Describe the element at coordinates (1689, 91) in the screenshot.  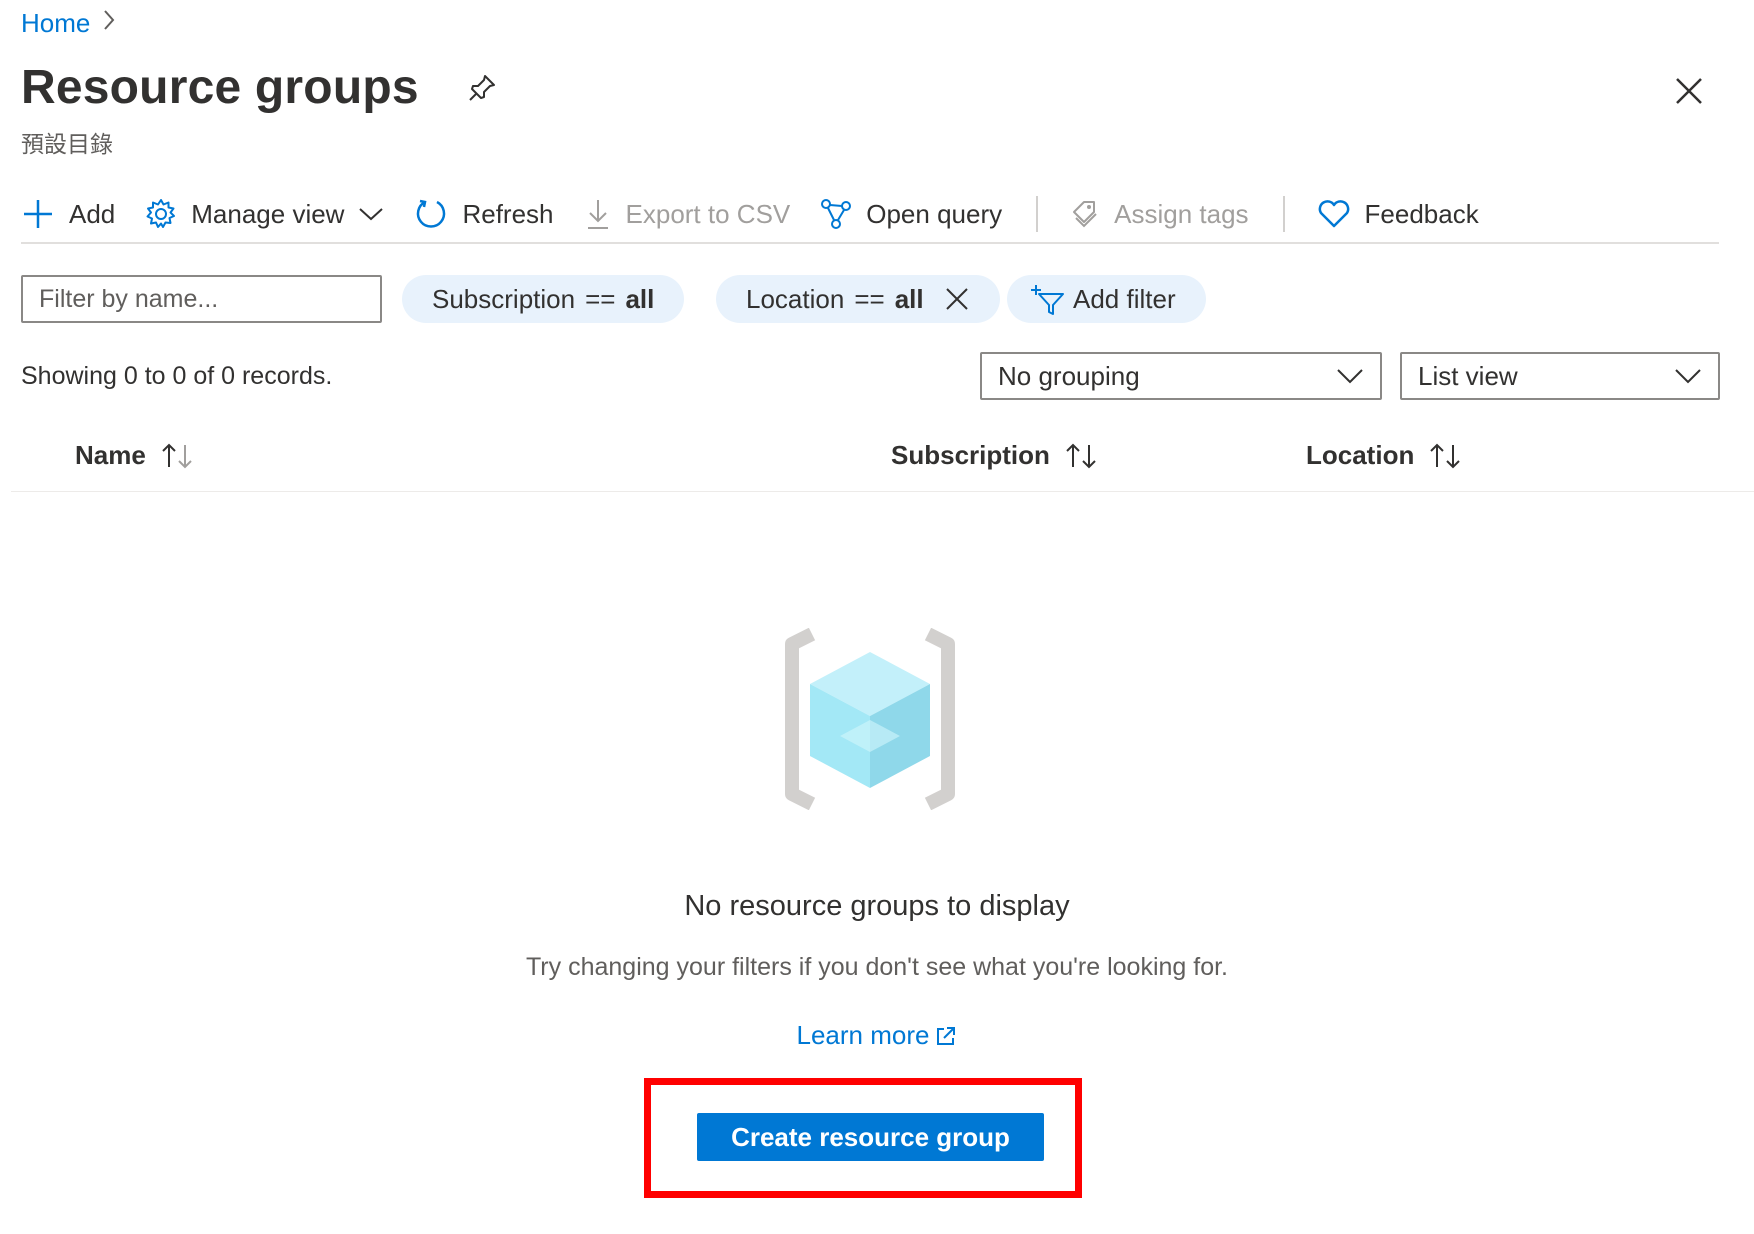
I see `close-icon` at that location.